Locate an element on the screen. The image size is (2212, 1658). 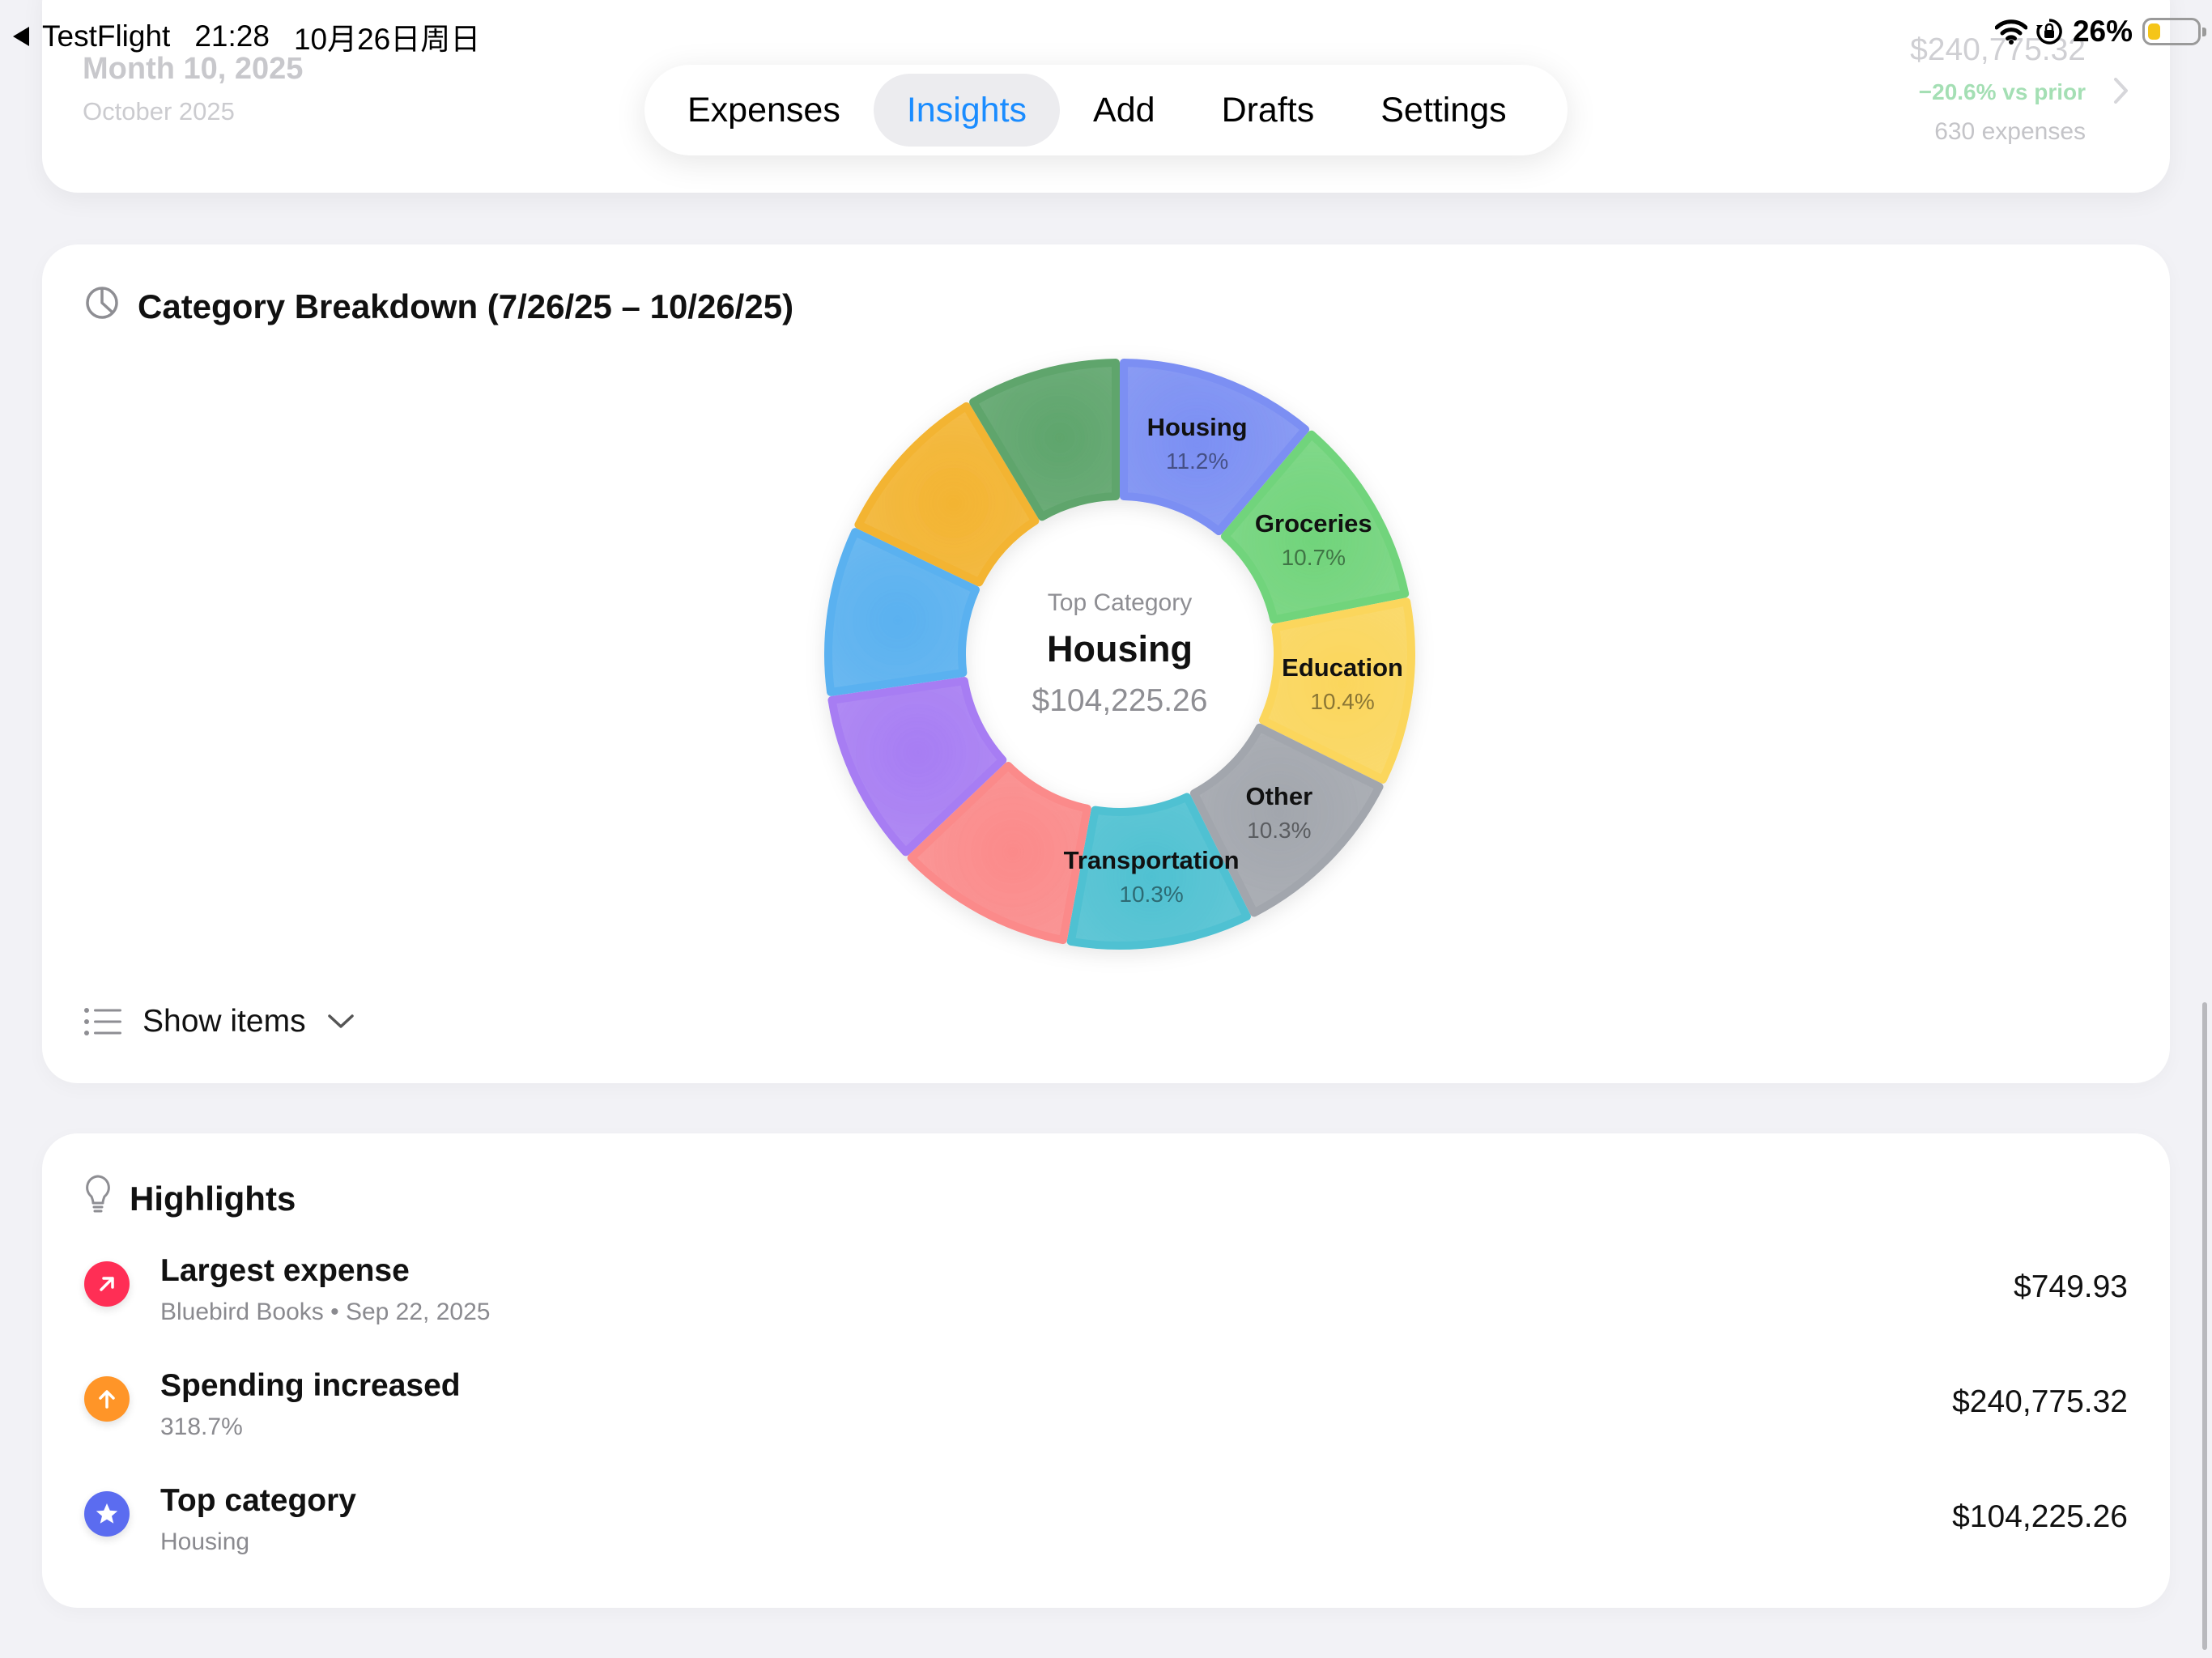
tab-add: Add is located at coordinates (1124, 110).